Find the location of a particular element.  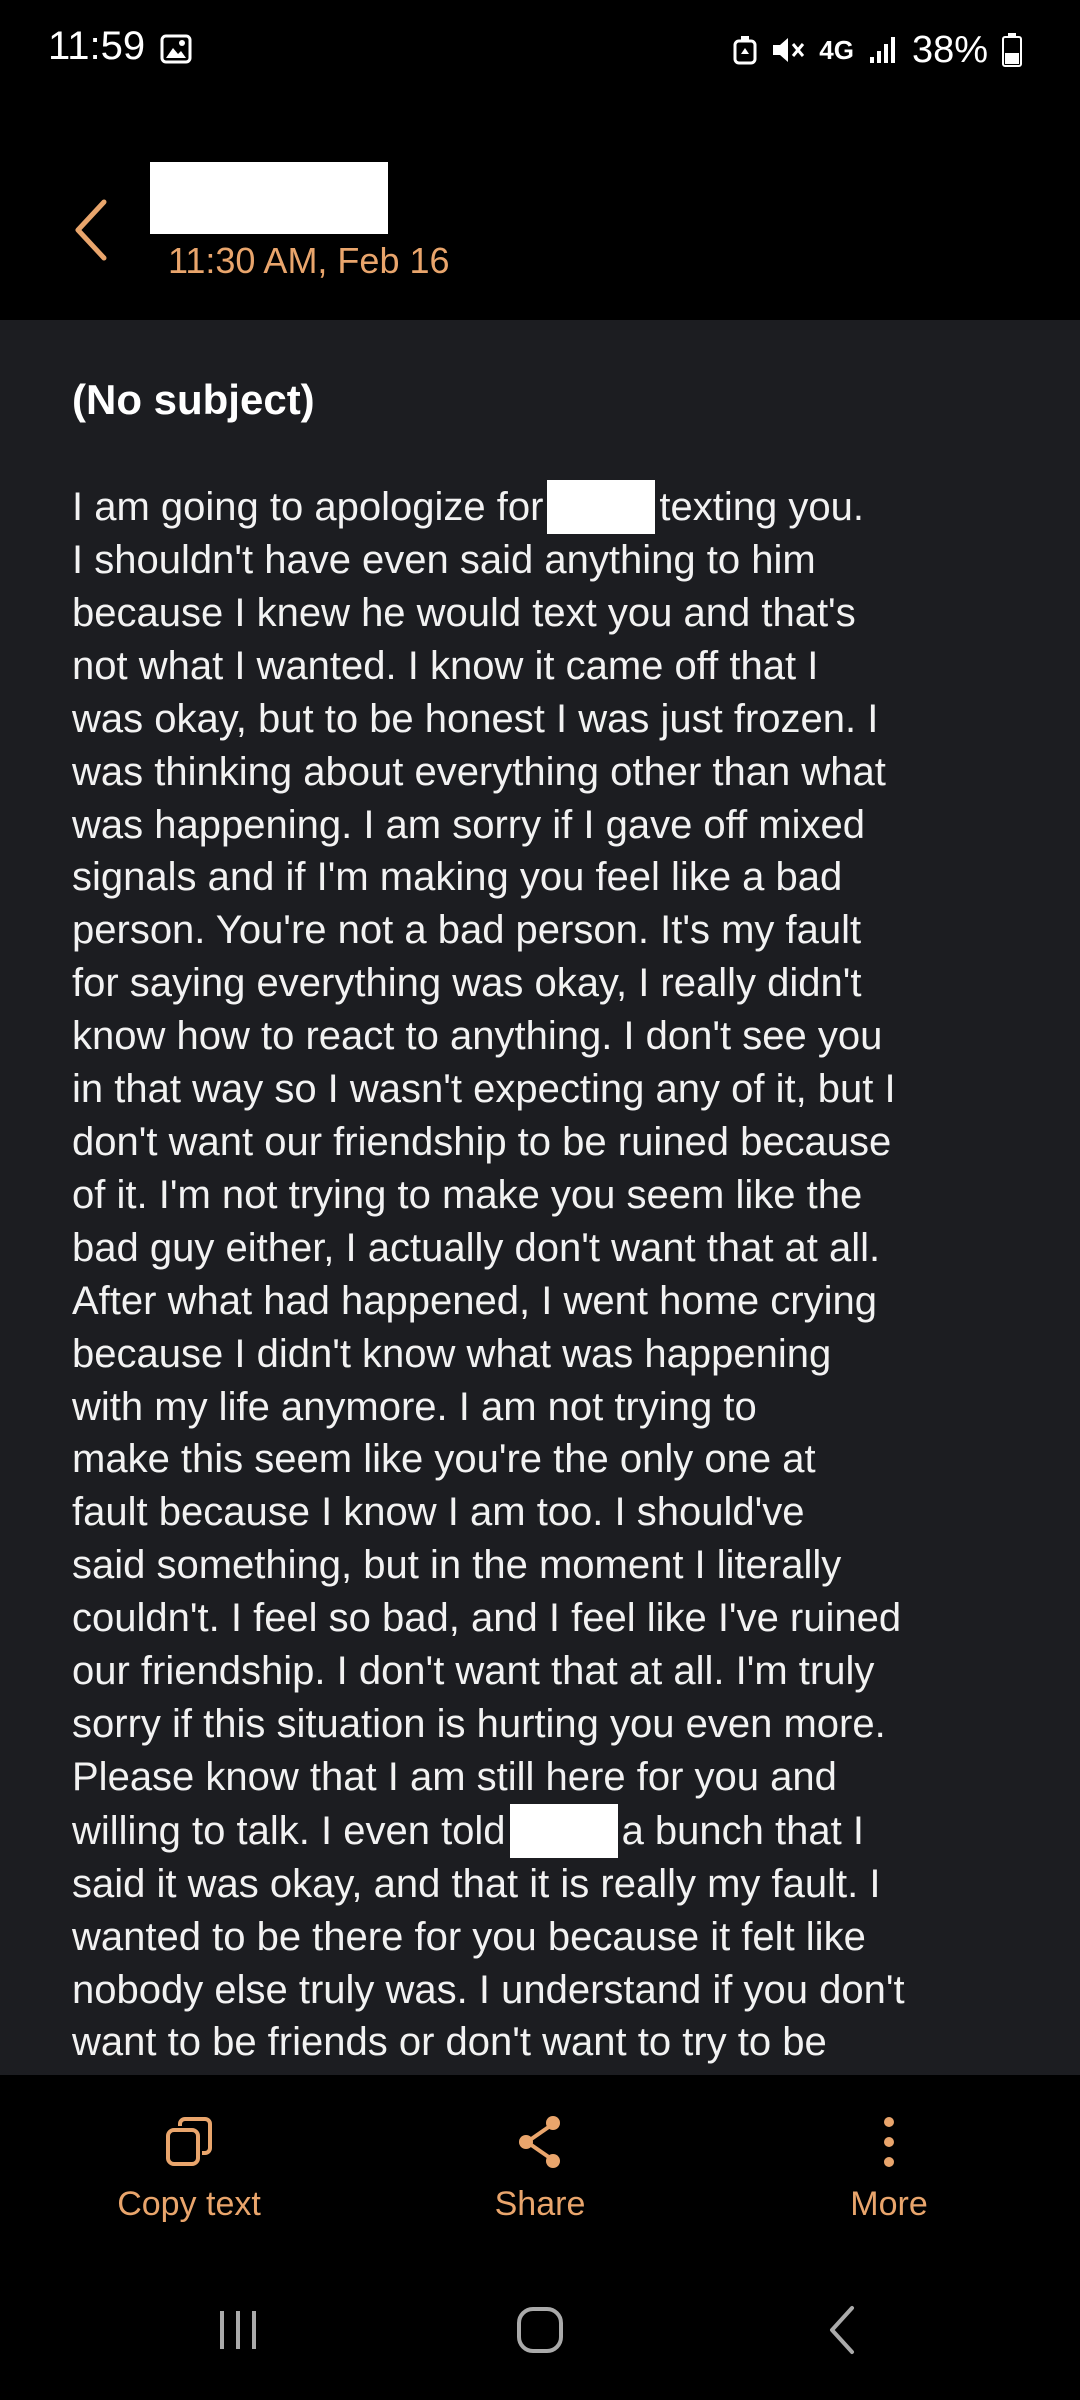

nav-back-button is located at coordinates (842, 2330).